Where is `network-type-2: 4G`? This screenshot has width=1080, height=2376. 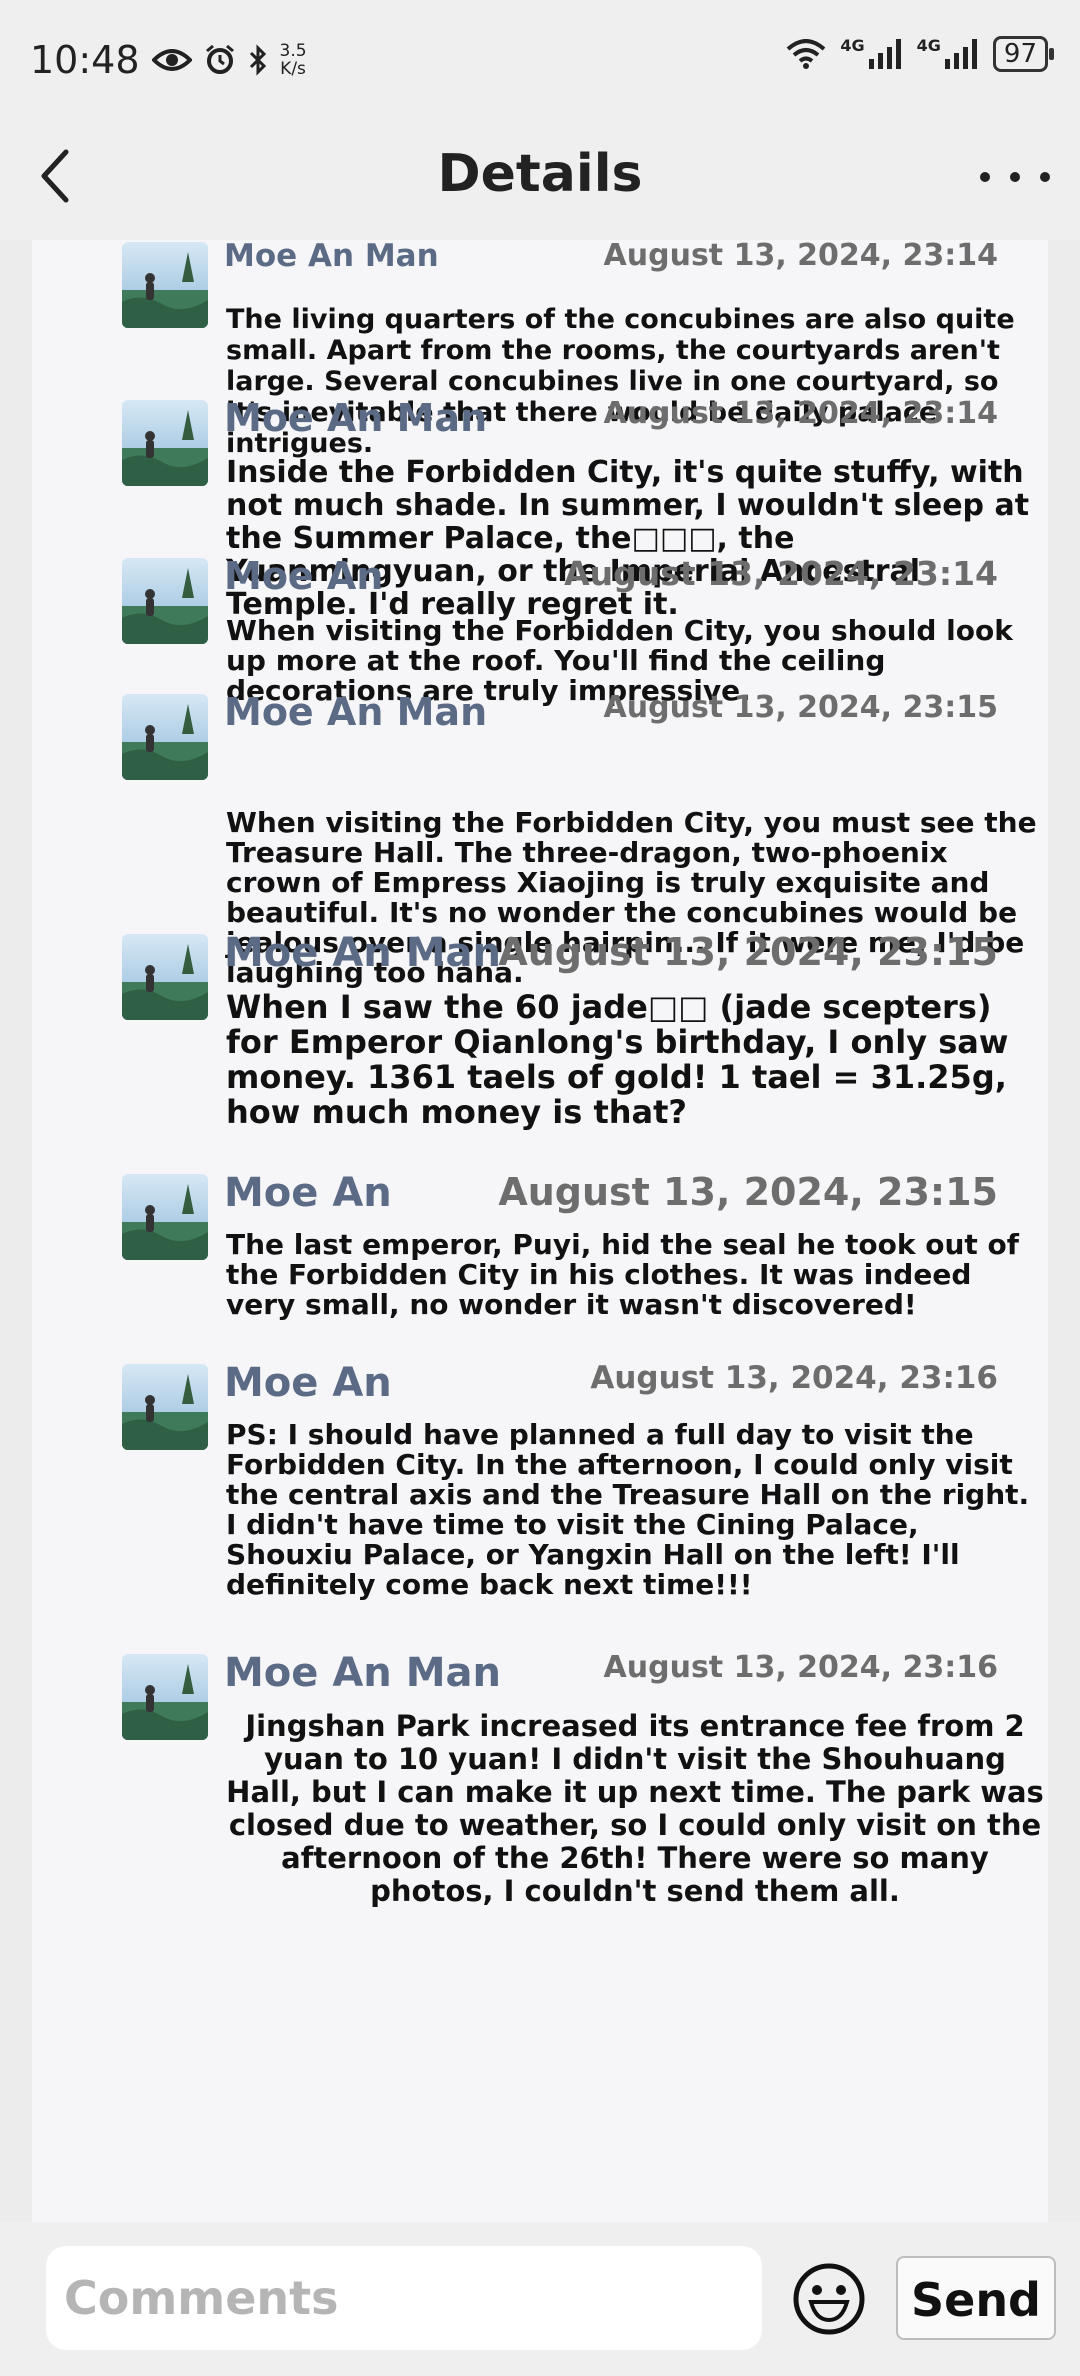 network-type-2: 4G is located at coordinates (928, 45).